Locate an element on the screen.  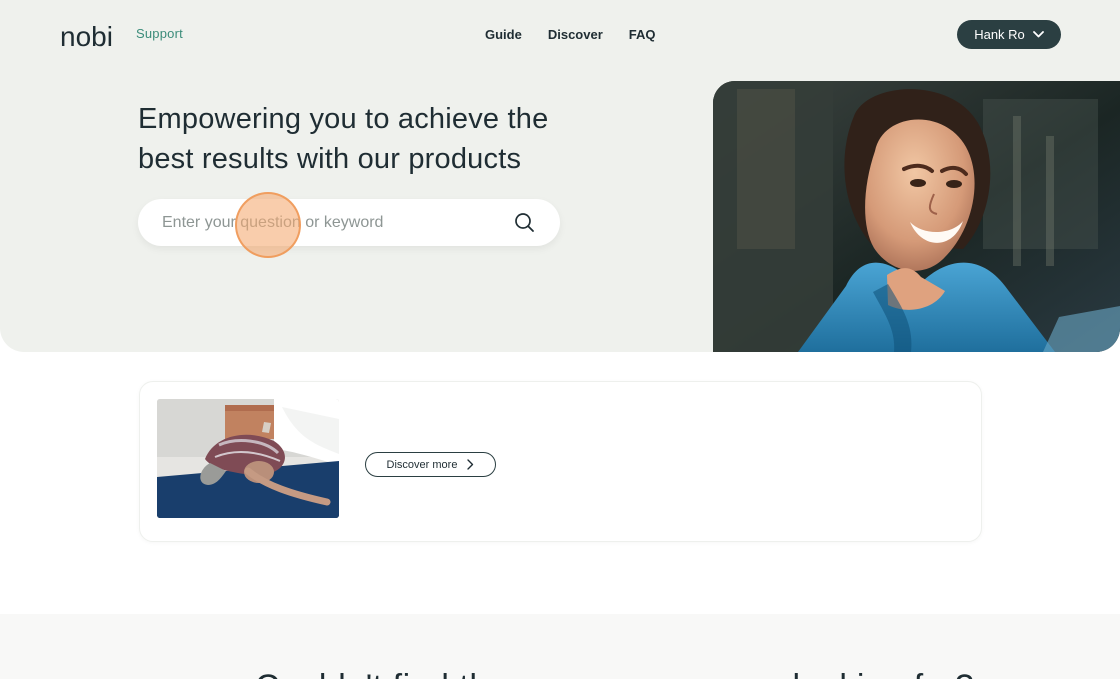
smiling-woman-photo is located at coordinates (916, 216).